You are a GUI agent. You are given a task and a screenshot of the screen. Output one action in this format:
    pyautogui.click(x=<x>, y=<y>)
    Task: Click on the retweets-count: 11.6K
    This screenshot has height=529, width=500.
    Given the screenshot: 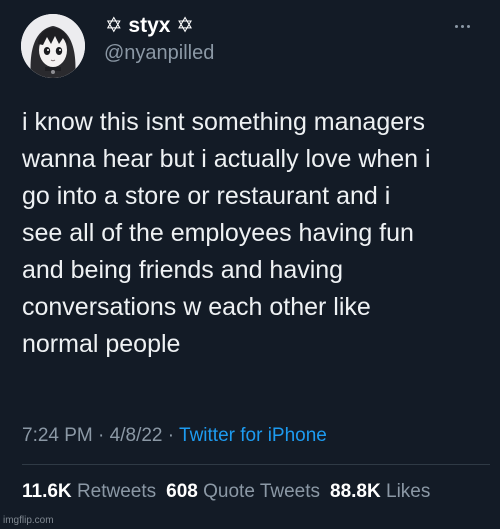 What is the action you would take?
    pyautogui.click(x=47, y=491)
    